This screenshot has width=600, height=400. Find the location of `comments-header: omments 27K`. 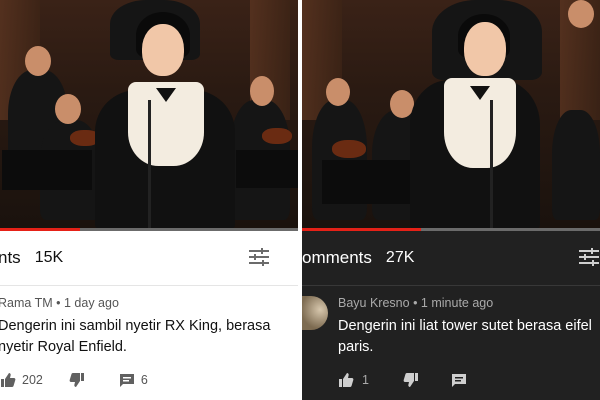

comments-header: omments 27K is located at coordinates (358, 258).